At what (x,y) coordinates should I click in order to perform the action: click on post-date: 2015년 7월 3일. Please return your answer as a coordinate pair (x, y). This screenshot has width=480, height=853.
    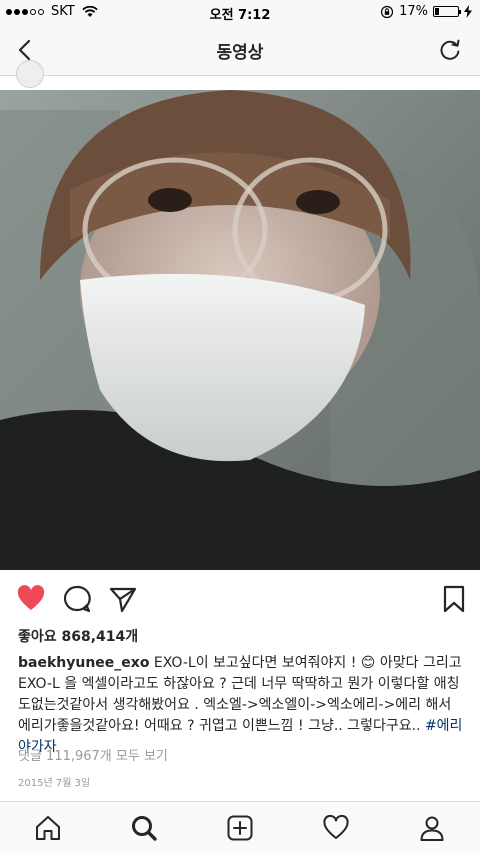
    Looking at the image, I should click on (54, 783).